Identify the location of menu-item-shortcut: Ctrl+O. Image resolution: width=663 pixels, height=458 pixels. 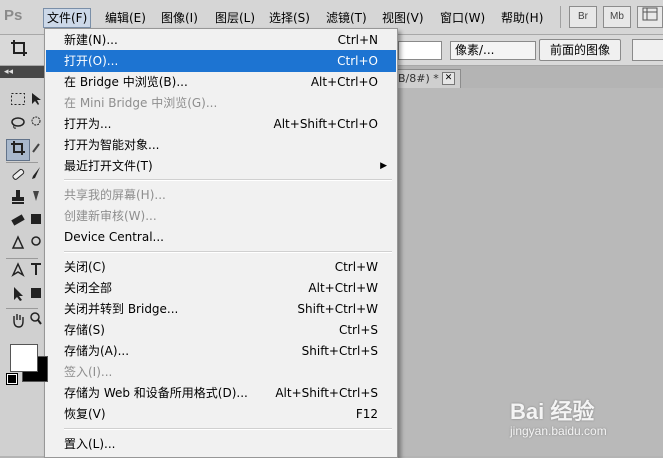
(357, 61).